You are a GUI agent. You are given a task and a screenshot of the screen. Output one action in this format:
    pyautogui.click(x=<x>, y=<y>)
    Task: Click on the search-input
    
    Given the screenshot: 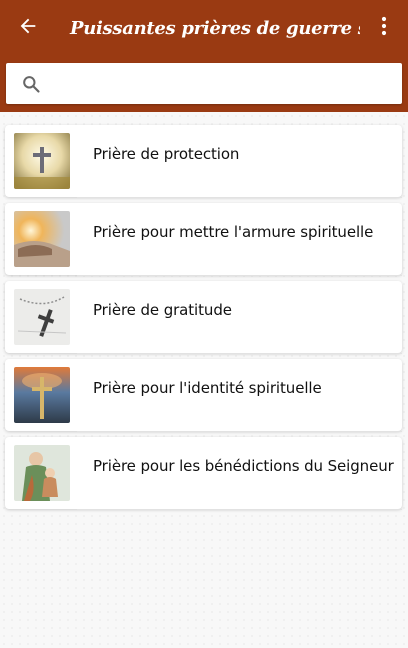 What is the action you would take?
    pyautogui.click(x=229, y=83)
    